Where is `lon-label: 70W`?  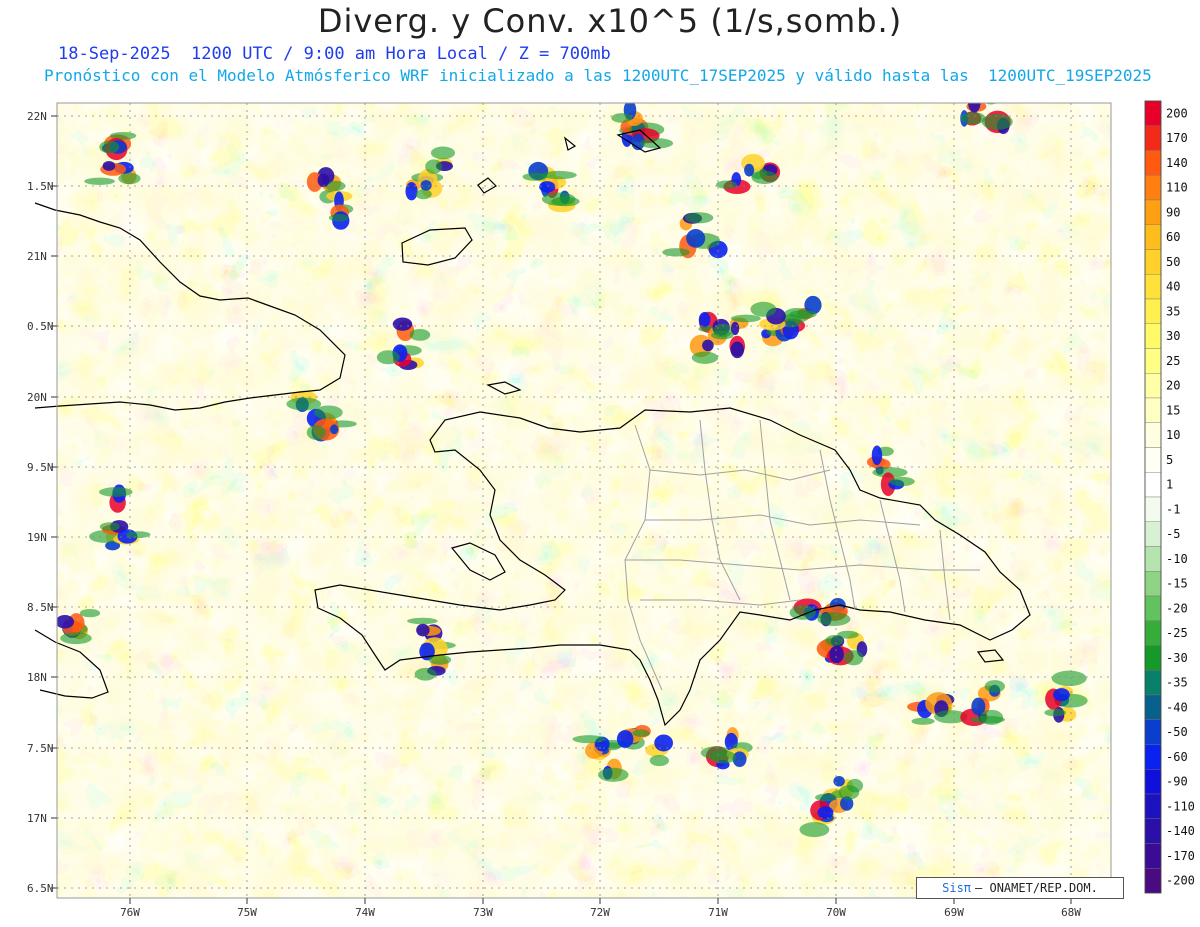
lon-label: 70W is located at coordinates (836, 912).